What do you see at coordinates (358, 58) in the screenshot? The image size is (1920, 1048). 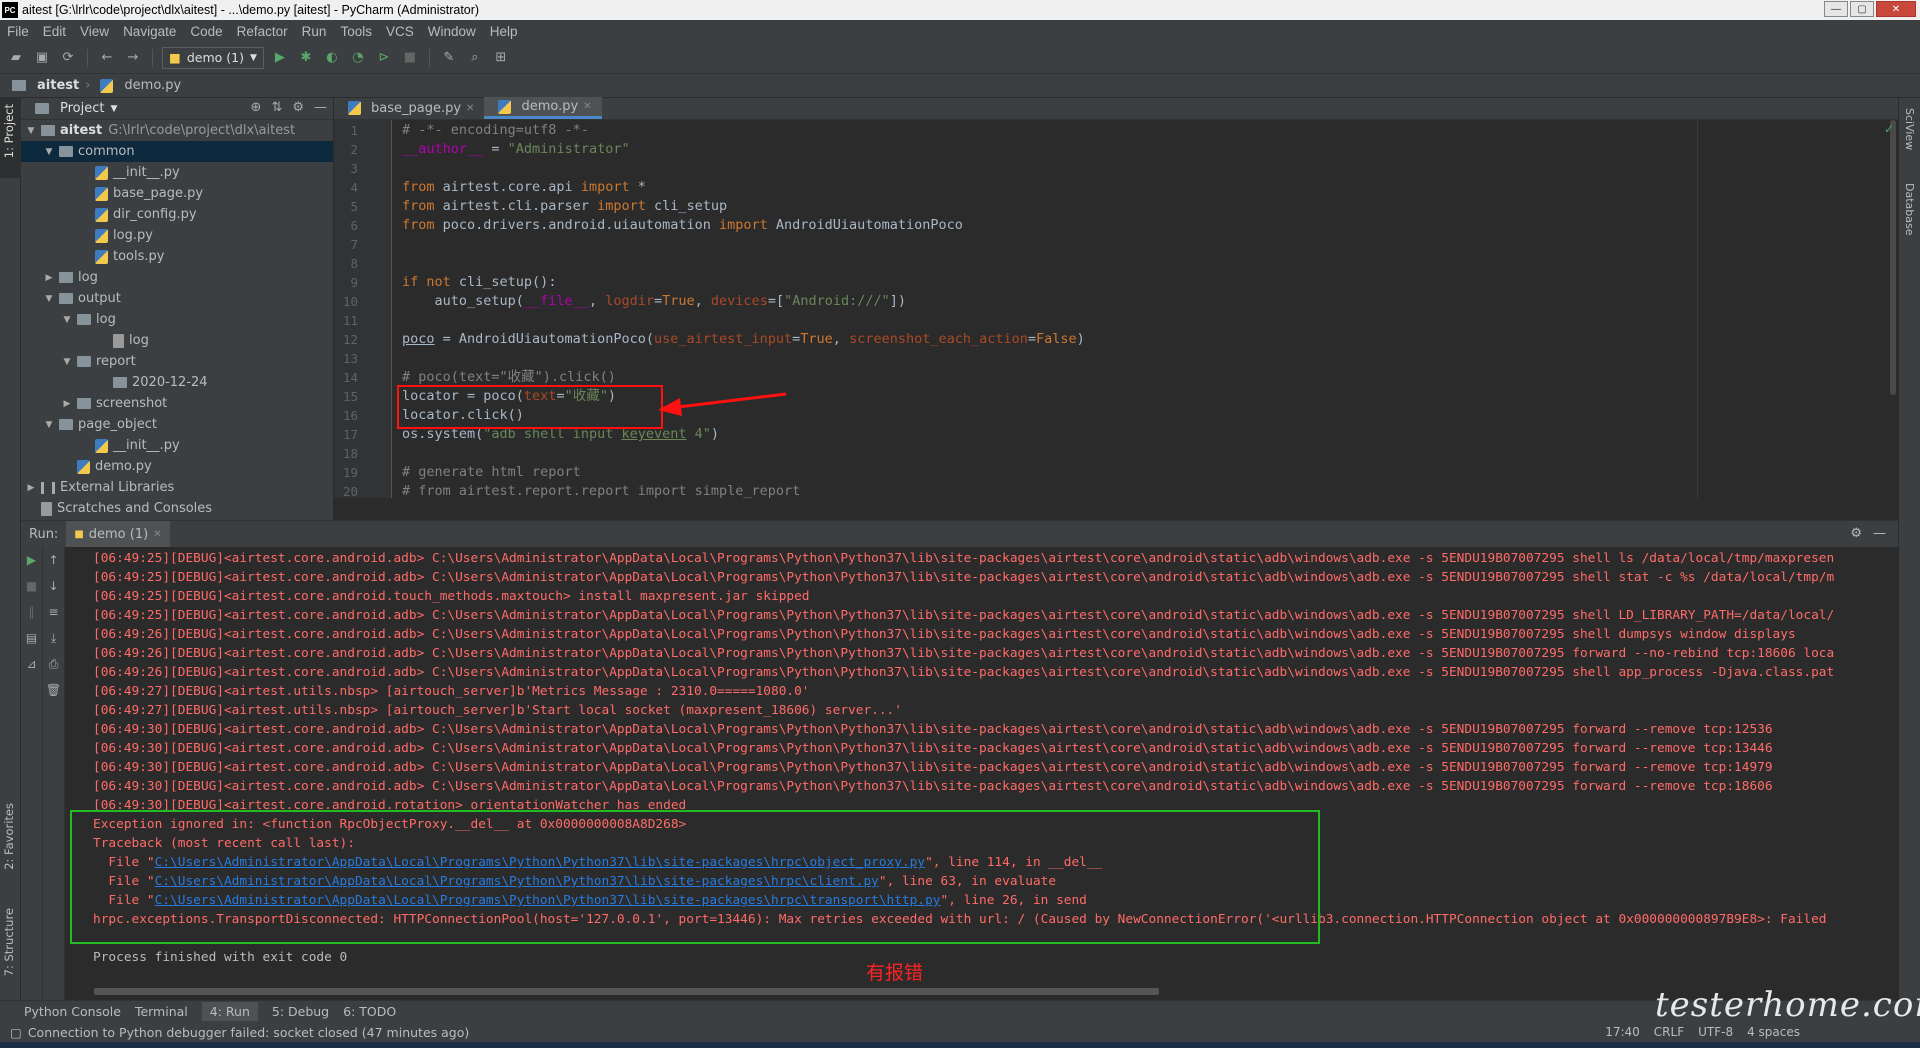 I see `profile-icon: ◔` at bounding box center [358, 58].